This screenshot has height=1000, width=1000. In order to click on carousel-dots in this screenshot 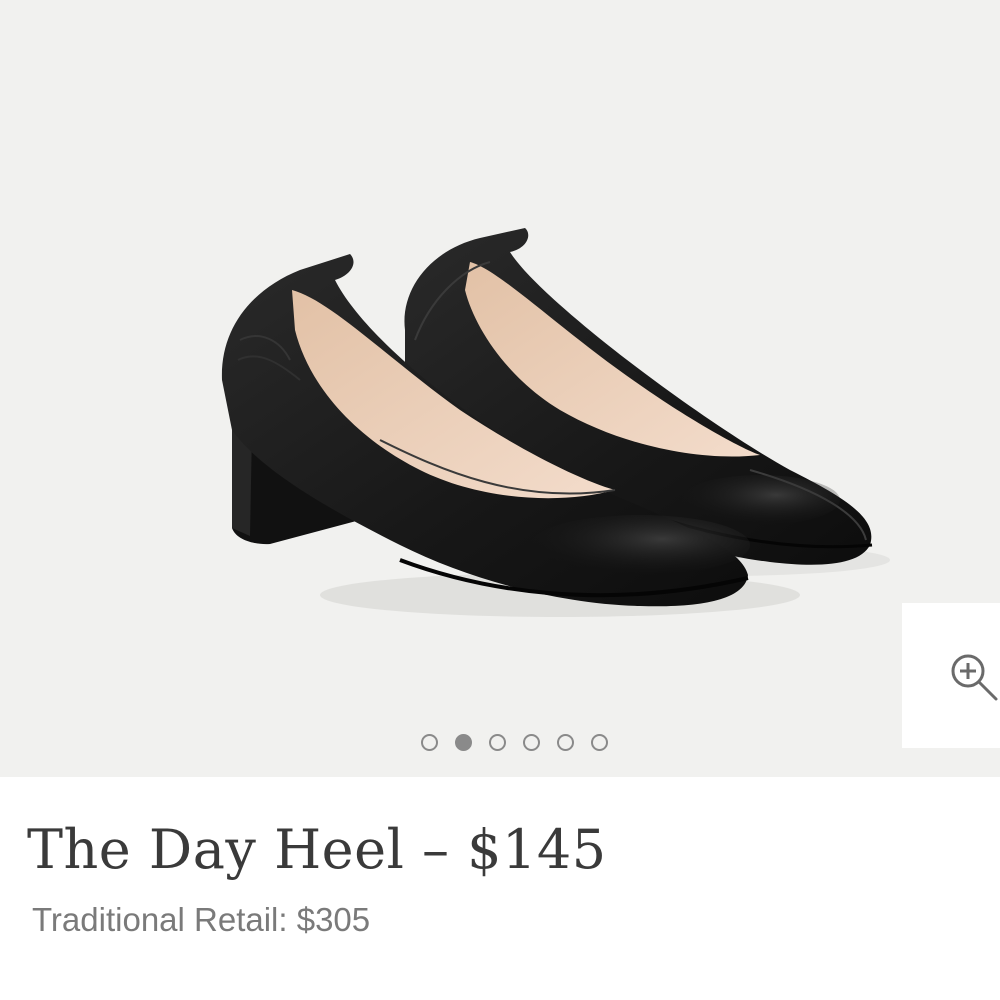, I will do `click(514, 742)`.